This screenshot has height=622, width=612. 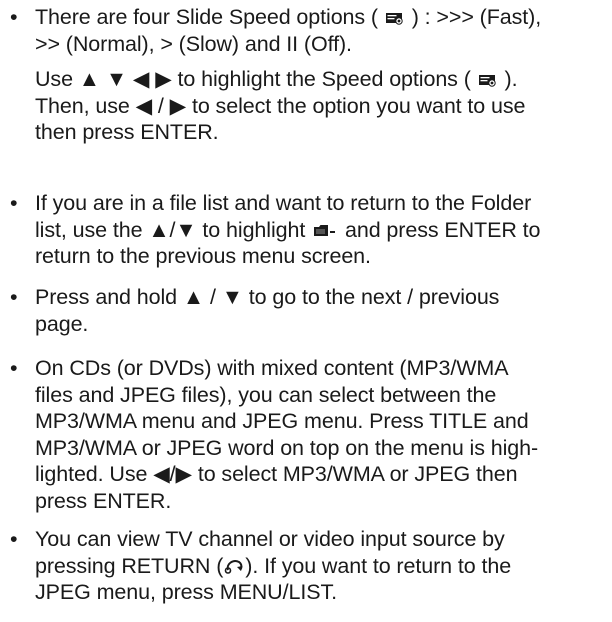 What do you see at coordinates (321, 132) in the screenshot?
I see `text-line: then press ENTER.` at bounding box center [321, 132].